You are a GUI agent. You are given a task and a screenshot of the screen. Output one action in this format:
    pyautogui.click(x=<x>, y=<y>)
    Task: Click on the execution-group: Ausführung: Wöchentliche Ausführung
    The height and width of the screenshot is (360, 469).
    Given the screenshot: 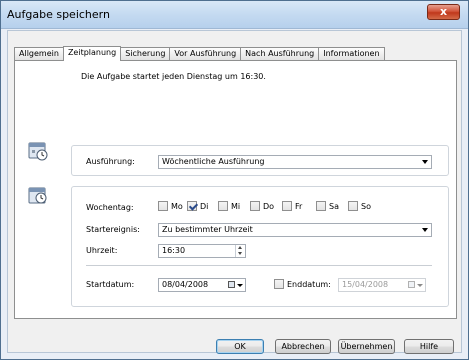 What is the action you would take?
    pyautogui.click(x=260, y=160)
    